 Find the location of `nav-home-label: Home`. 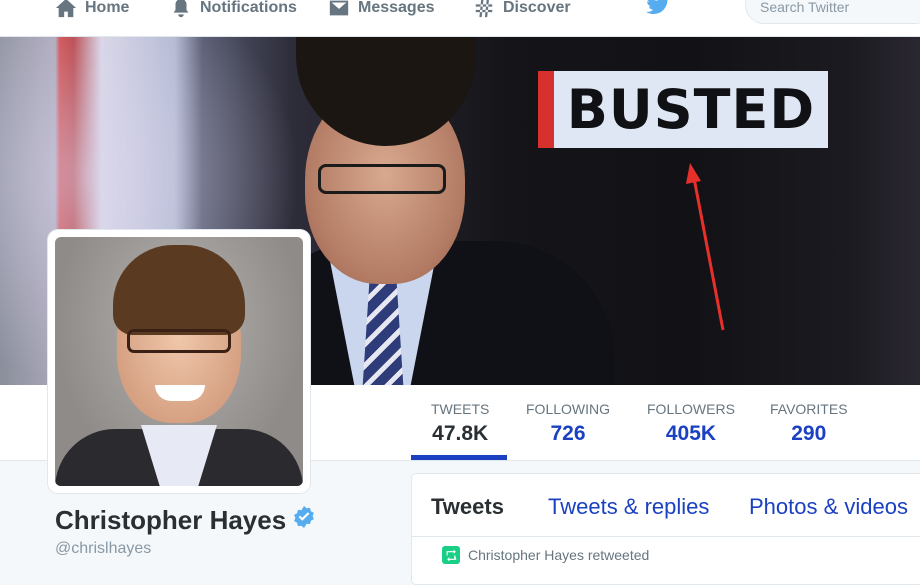

nav-home-label: Home is located at coordinates (107, 8).